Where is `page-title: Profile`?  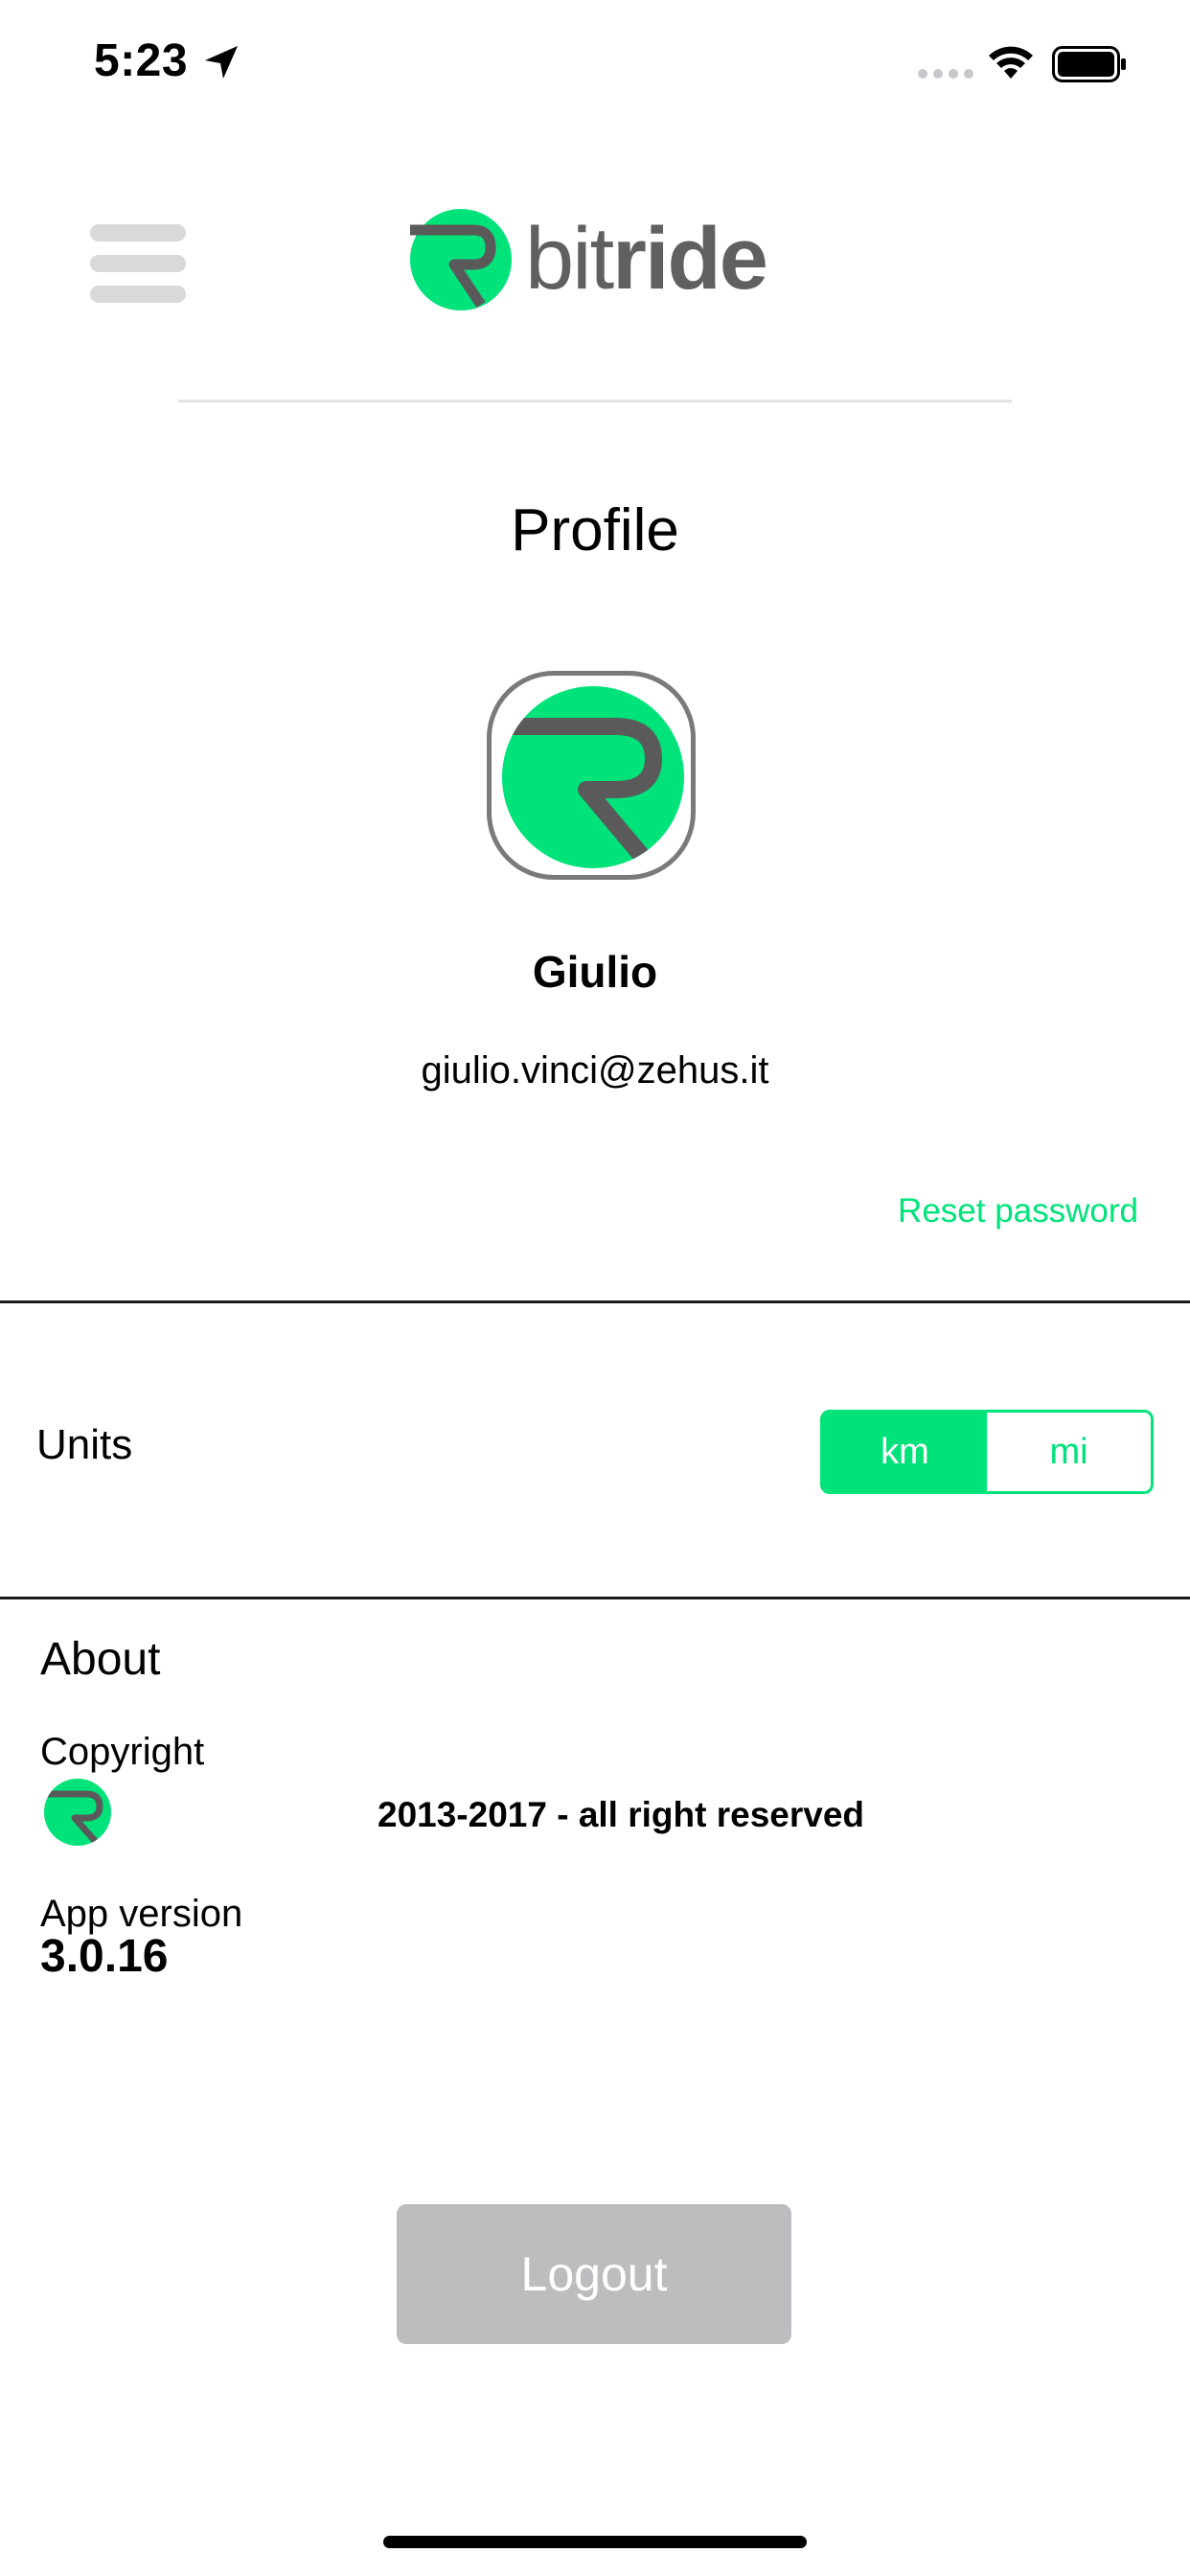
page-title: Profile is located at coordinates (595, 530).